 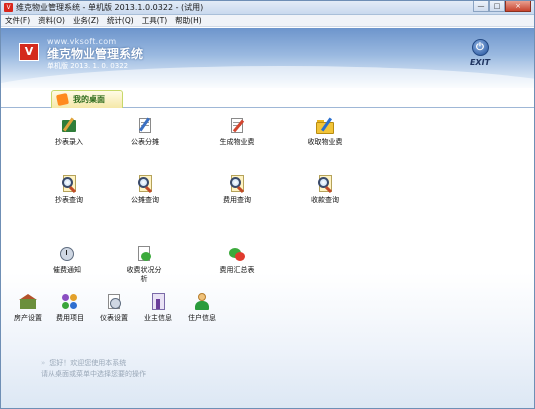 What do you see at coordinates (267, 98) in the screenshot?
I see `tab-bar: 我的桌面` at bounding box center [267, 98].